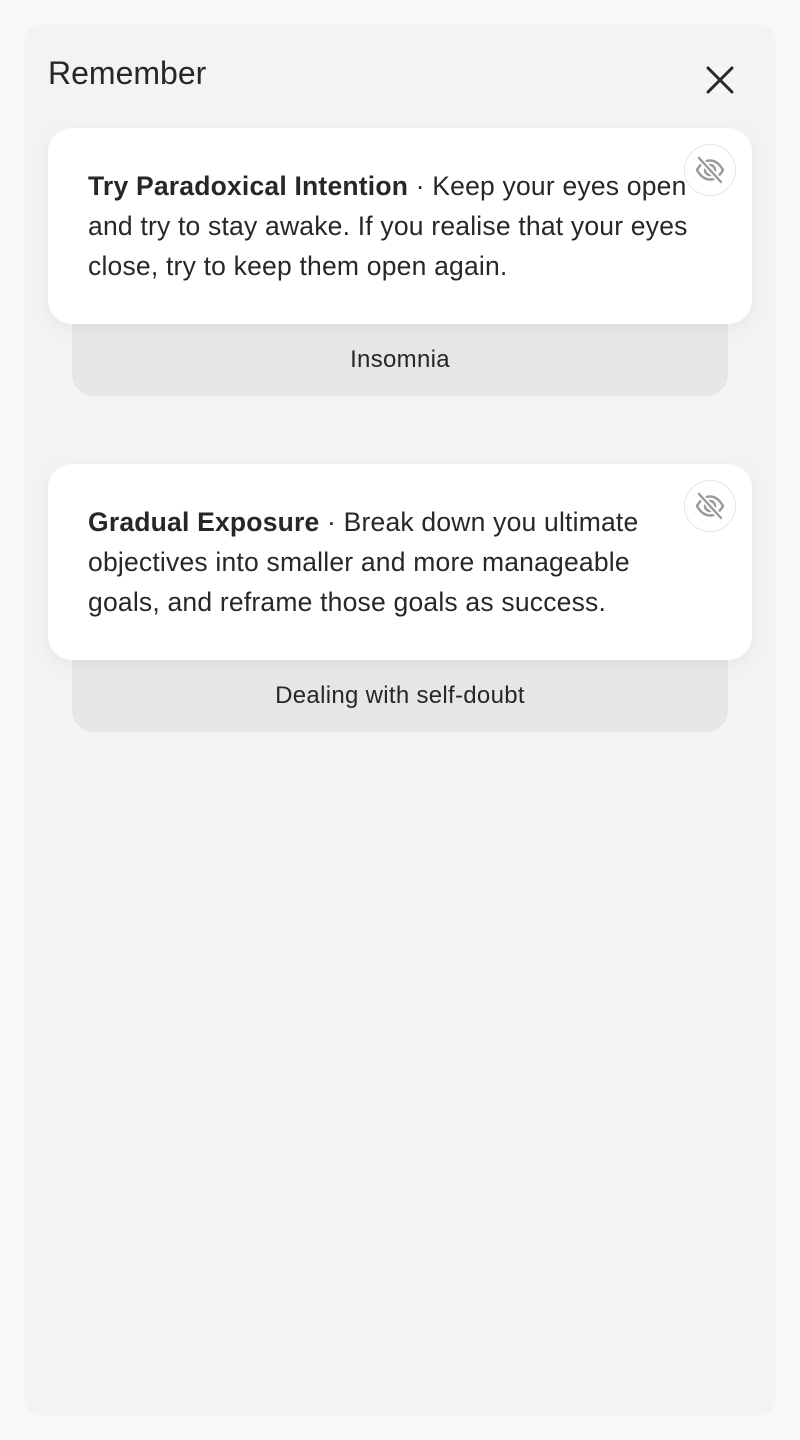 Image resolution: width=800 pixels, height=1440 pixels. I want to click on close-icon, so click(720, 80).